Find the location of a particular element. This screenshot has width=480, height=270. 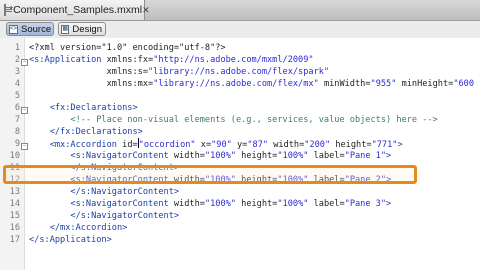

line-number: 2 is located at coordinates (17, 60).